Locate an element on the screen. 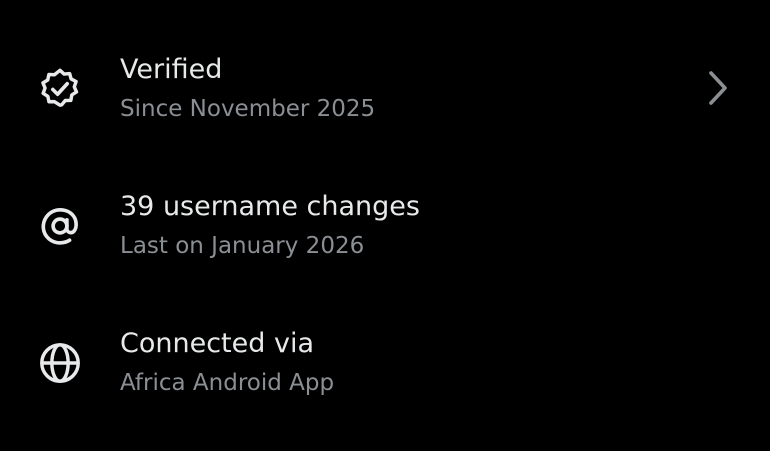 This screenshot has height=451, width=770. verified-subtitle: Since November 2025 is located at coordinates (248, 109).